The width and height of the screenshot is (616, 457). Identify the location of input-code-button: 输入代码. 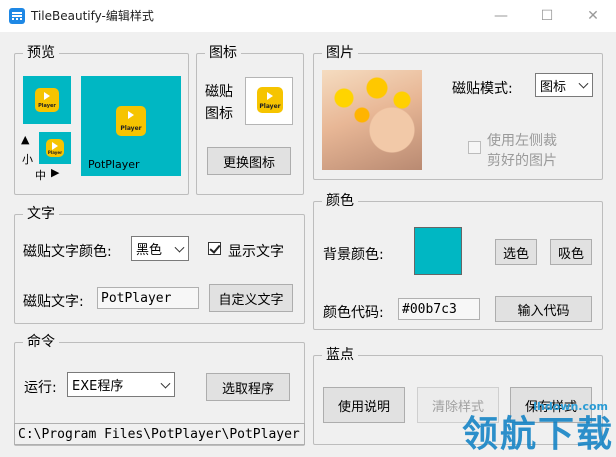
(543, 309).